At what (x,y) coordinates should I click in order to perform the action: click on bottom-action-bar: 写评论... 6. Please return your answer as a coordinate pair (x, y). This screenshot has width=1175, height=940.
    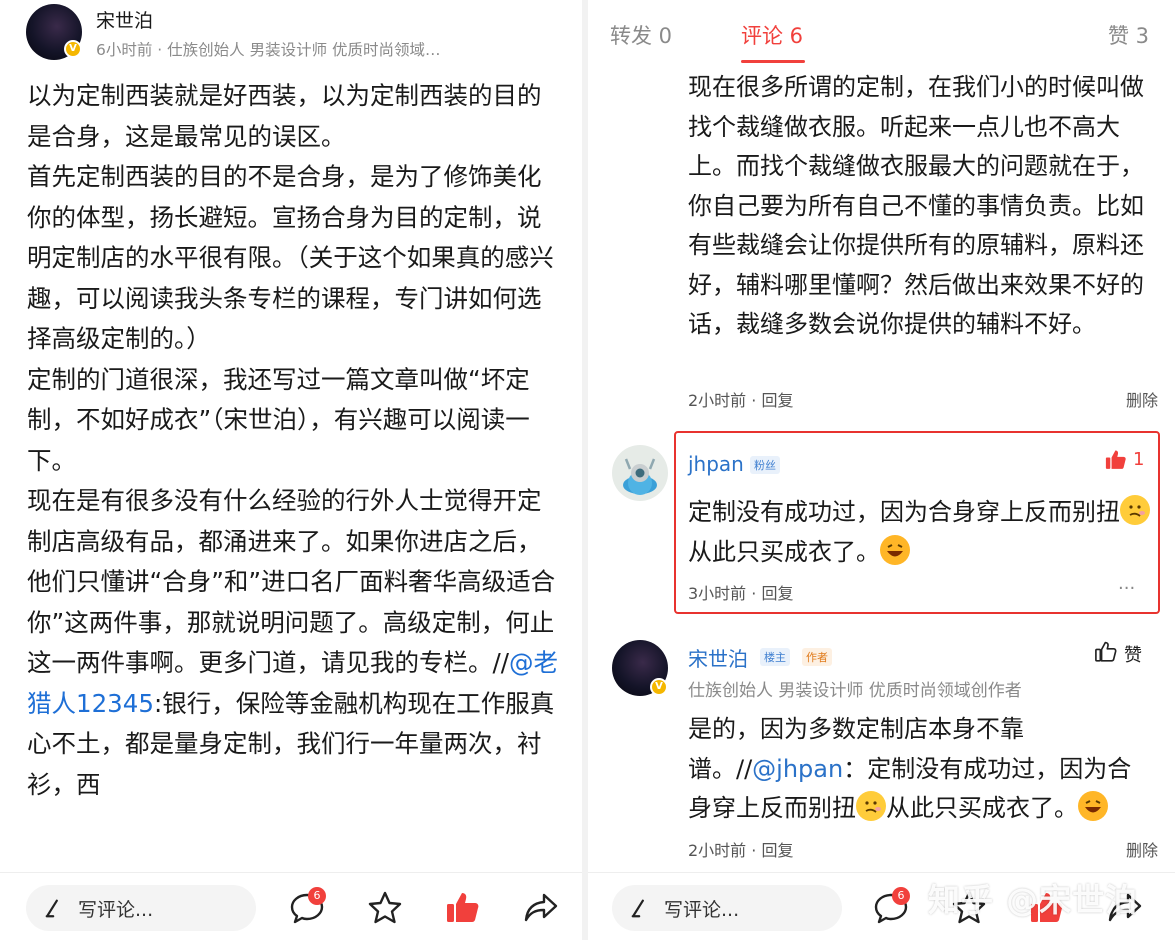
    Looking at the image, I should click on (291, 906).